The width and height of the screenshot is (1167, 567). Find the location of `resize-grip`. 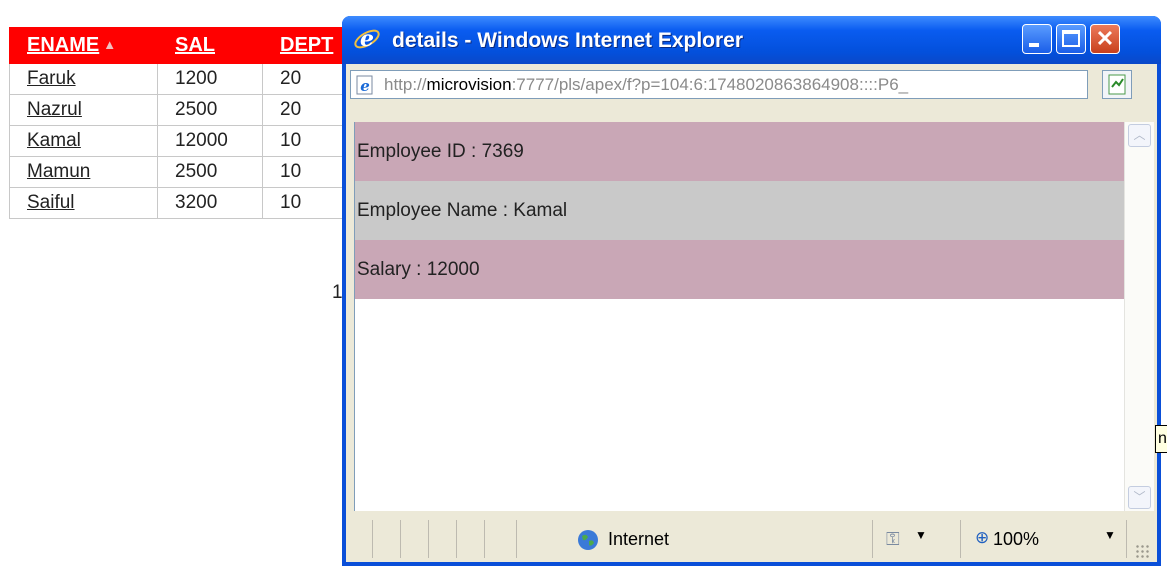

resize-grip is located at coordinates (1142, 551).